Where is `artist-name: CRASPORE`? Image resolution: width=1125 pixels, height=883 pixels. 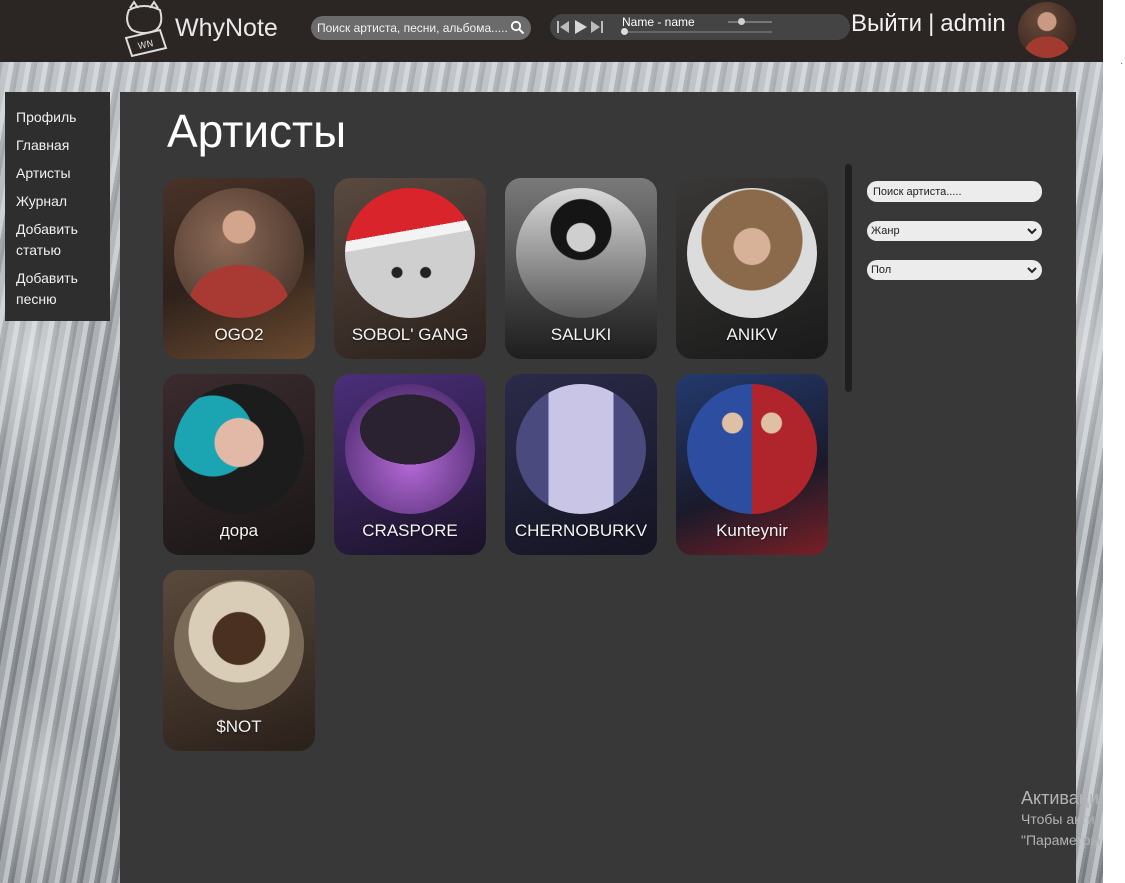 artist-name: CRASPORE is located at coordinates (410, 530).